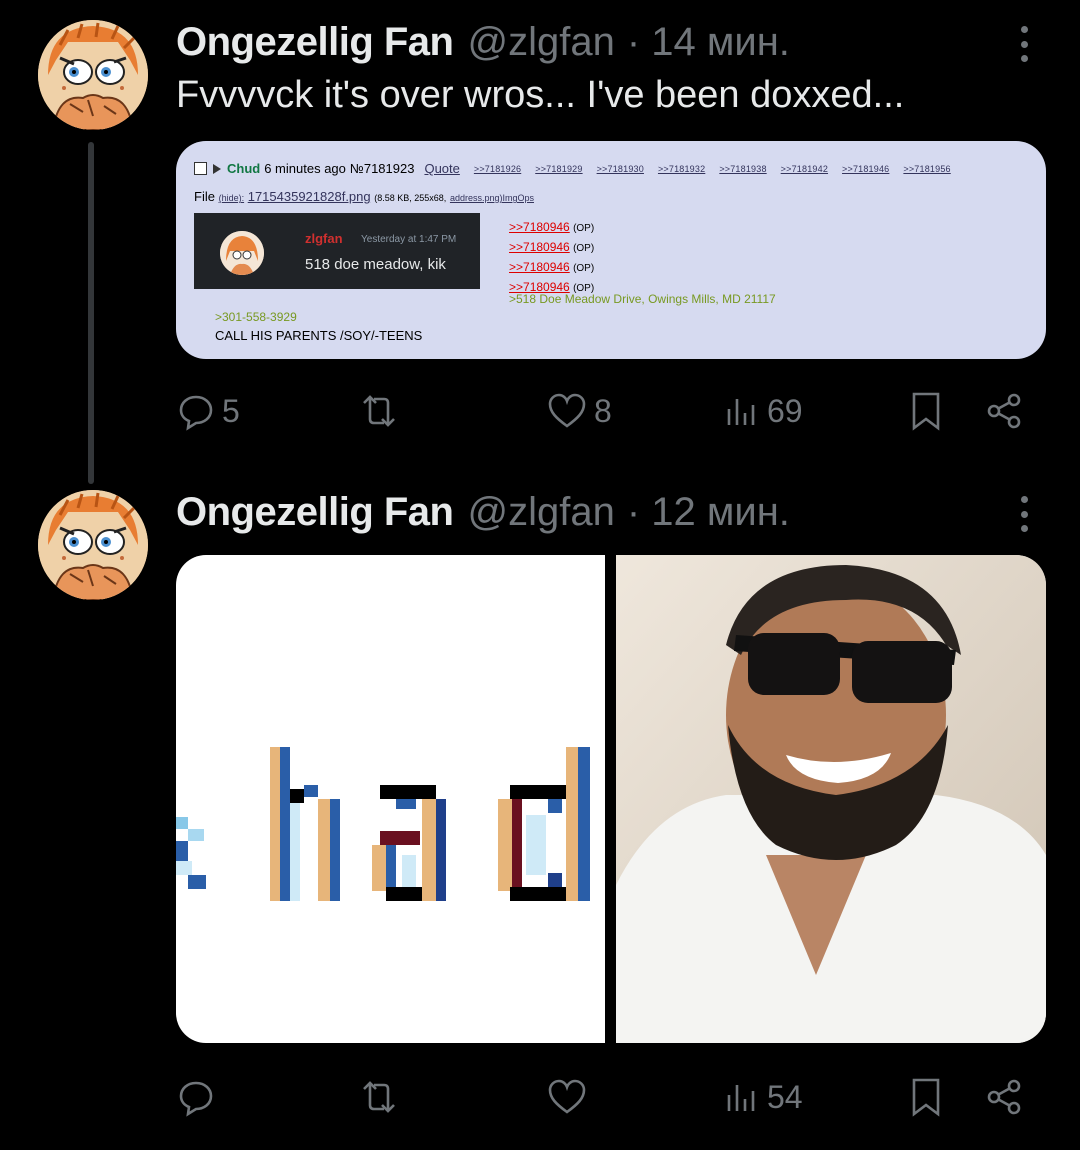 This screenshot has height=1150, width=1080. What do you see at coordinates (785, 1096) in the screenshot?
I see `views-count: 54` at bounding box center [785, 1096].